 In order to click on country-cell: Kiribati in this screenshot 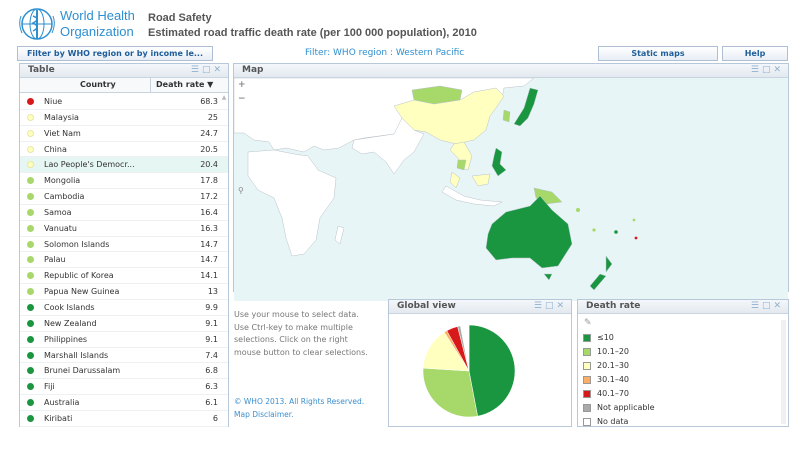, I will do `click(58, 418)`.